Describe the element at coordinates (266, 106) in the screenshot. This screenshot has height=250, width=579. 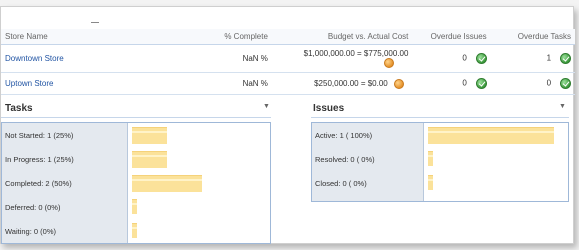
I see `tasks-menu-arrow-icon: ▼` at that location.